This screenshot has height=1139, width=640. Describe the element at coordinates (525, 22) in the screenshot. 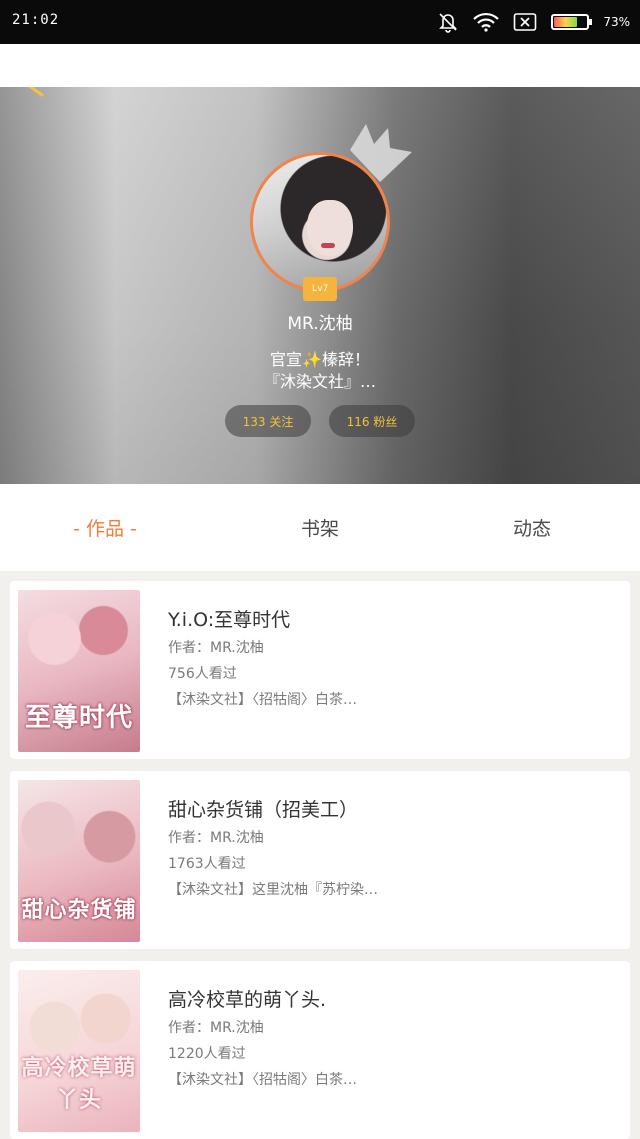

I see `sim-off-icon` at that location.